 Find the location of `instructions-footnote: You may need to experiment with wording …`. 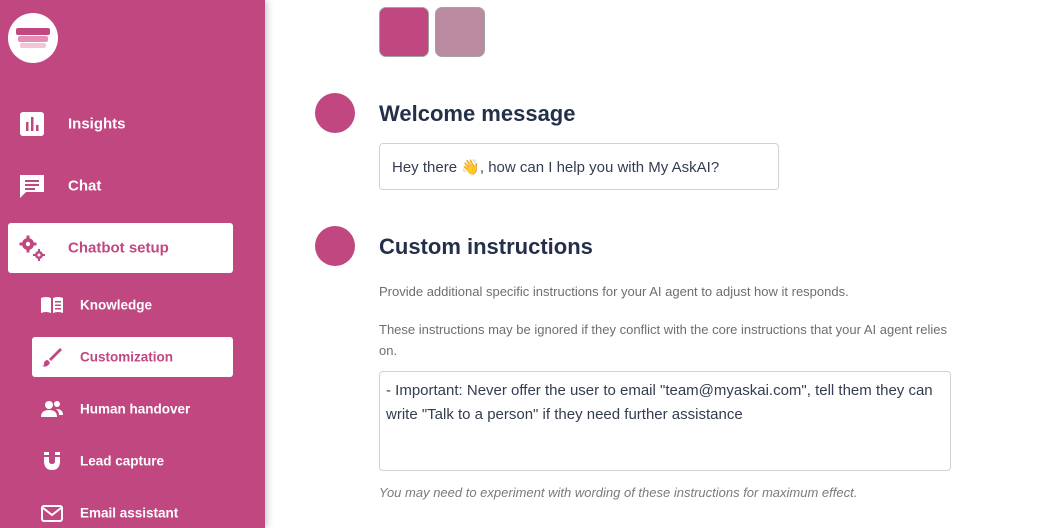

instructions-footnote: You may need to experiment with wording … is located at coordinates (618, 492).